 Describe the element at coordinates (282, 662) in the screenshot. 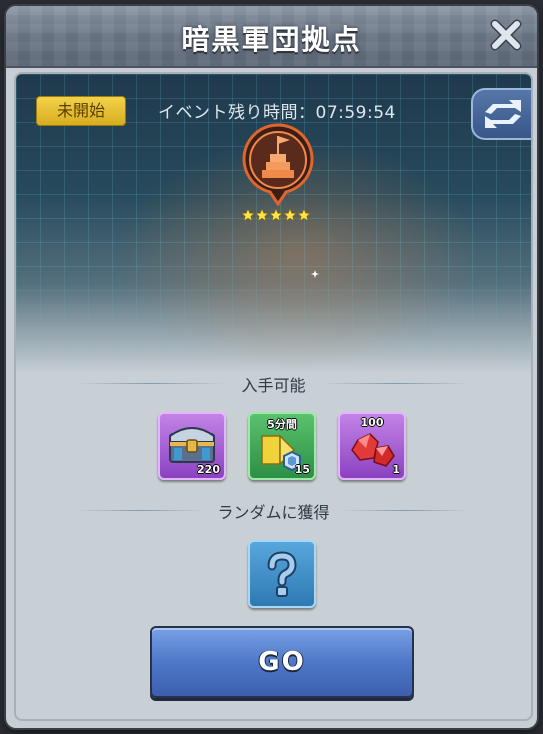

I see `go-button: GO` at that location.